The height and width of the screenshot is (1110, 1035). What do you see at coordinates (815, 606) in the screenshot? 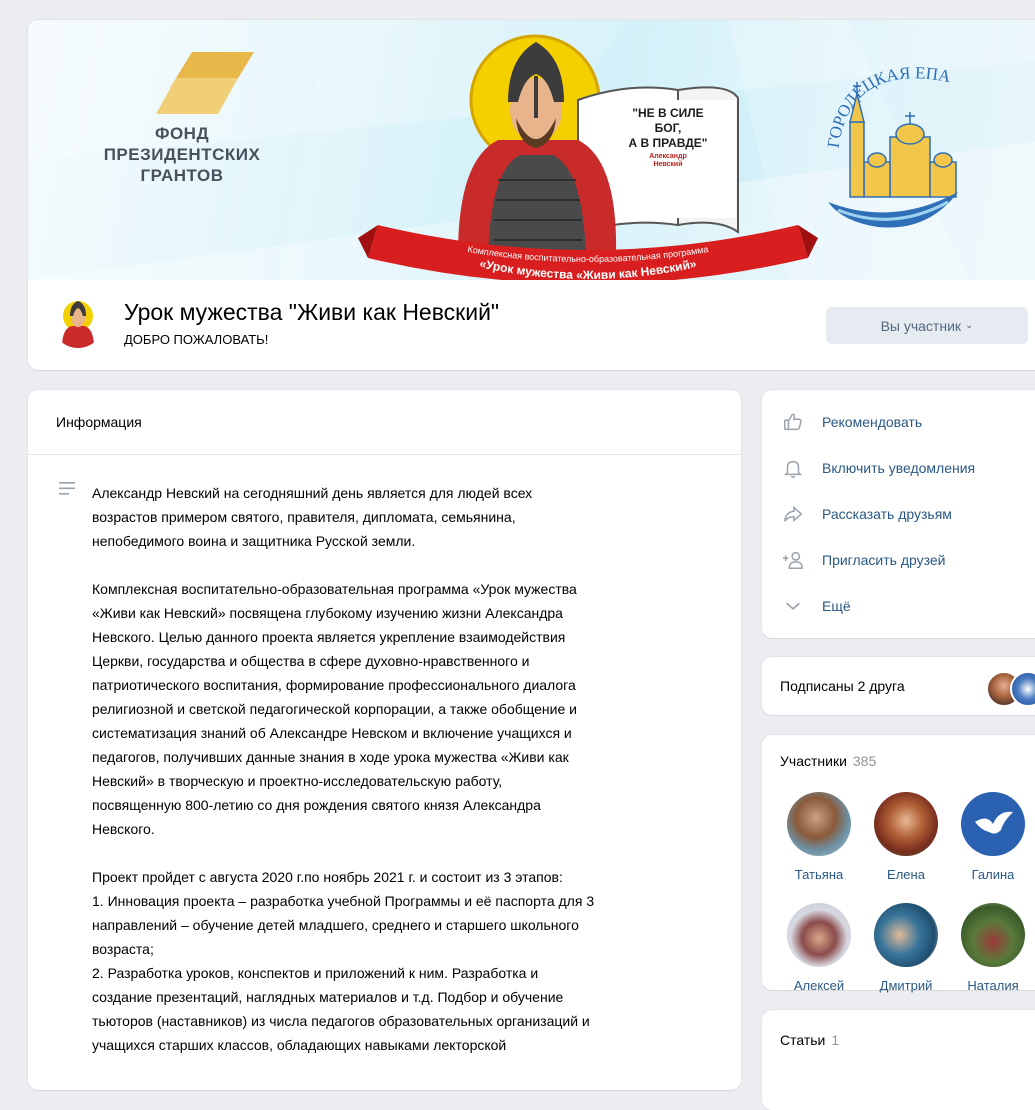
I see `more-button: Ещё` at bounding box center [815, 606].